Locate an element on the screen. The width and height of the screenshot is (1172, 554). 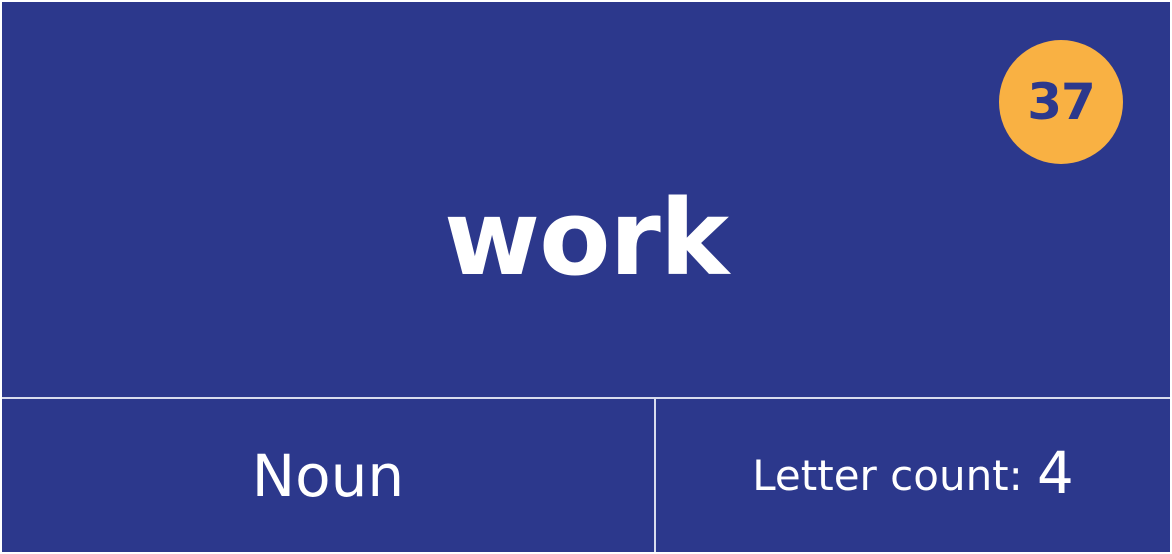
letter-count-value: 4 is located at coordinates (1055, 472).